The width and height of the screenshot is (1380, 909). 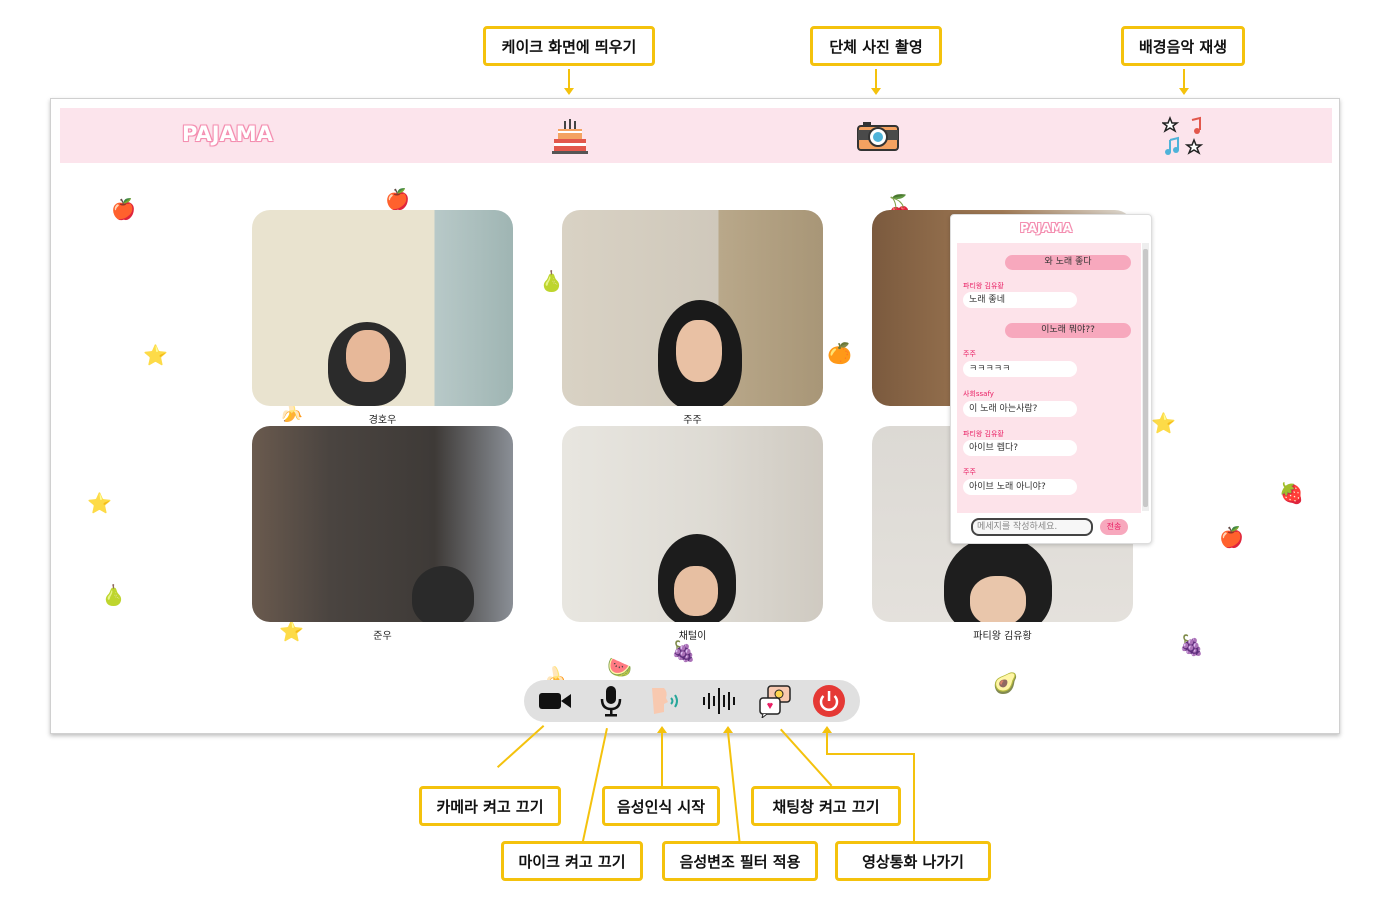 What do you see at coordinates (1184, 91) in the screenshot?
I see `arrowhead-music` at bounding box center [1184, 91].